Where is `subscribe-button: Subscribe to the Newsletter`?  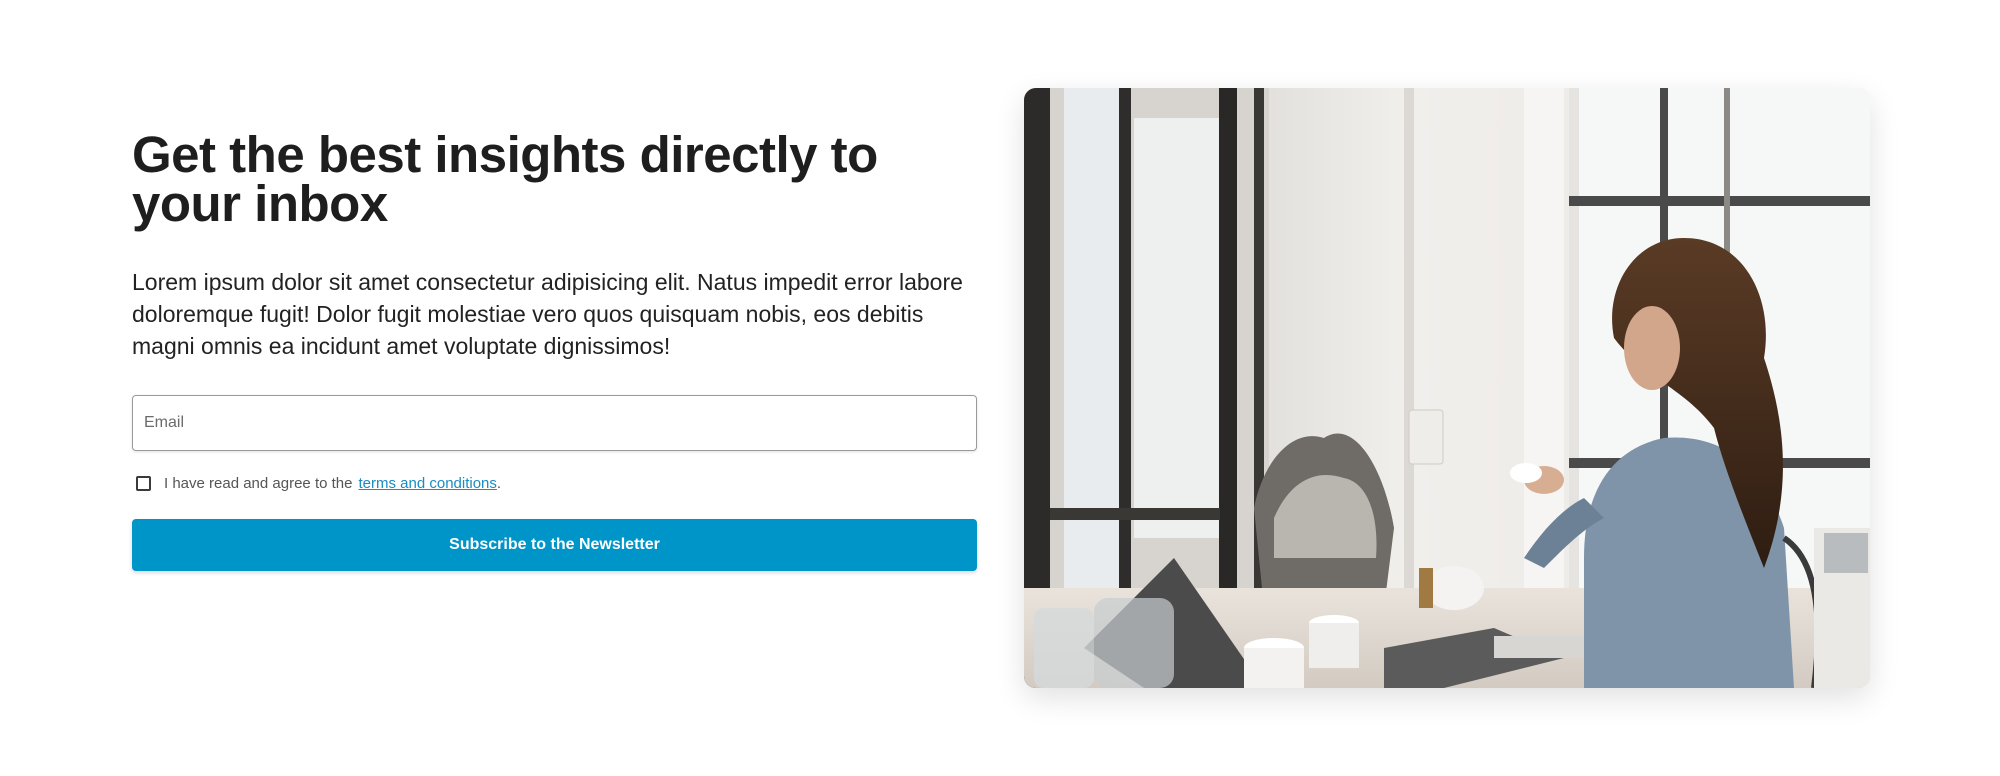
subscribe-button: Subscribe to the Newsletter is located at coordinates (554, 545).